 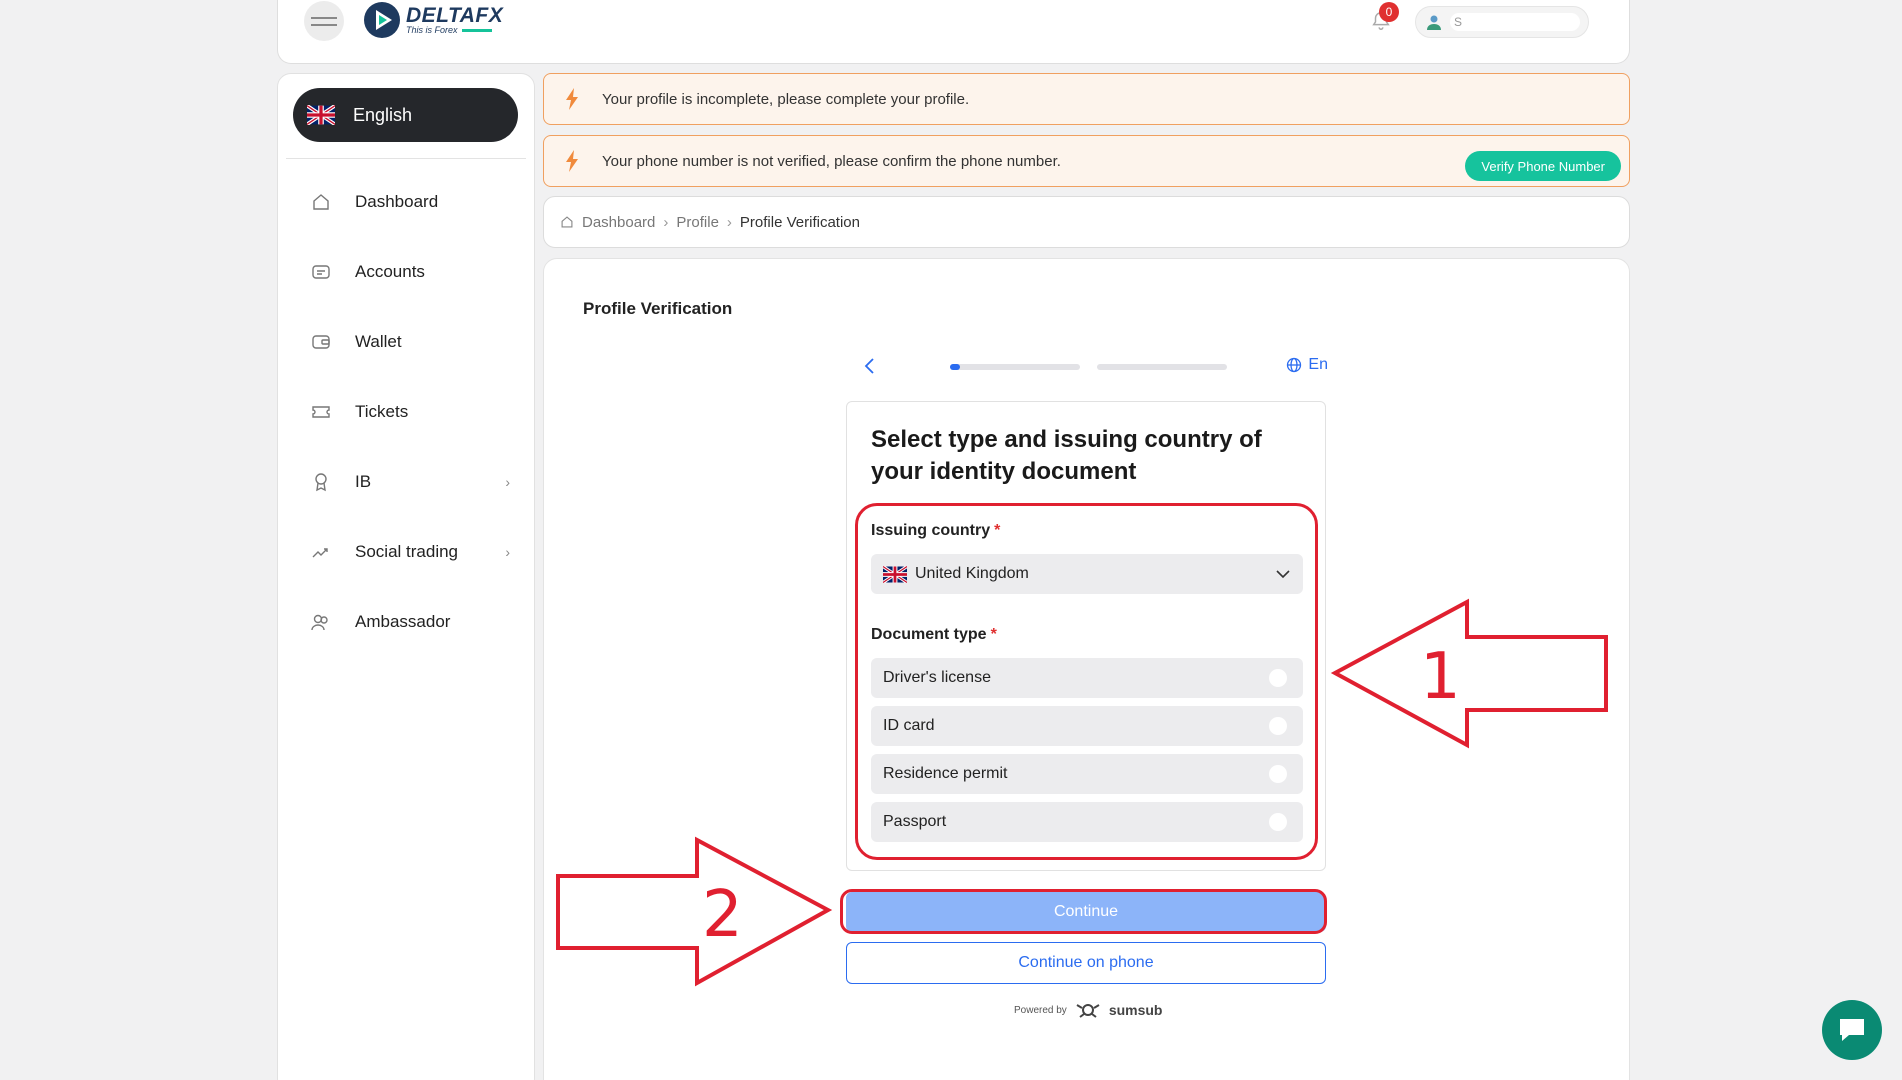 What do you see at coordinates (1095, 367) in the screenshot?
I see `sdk-progress-bar: En` at bounding box center [1095, 367].